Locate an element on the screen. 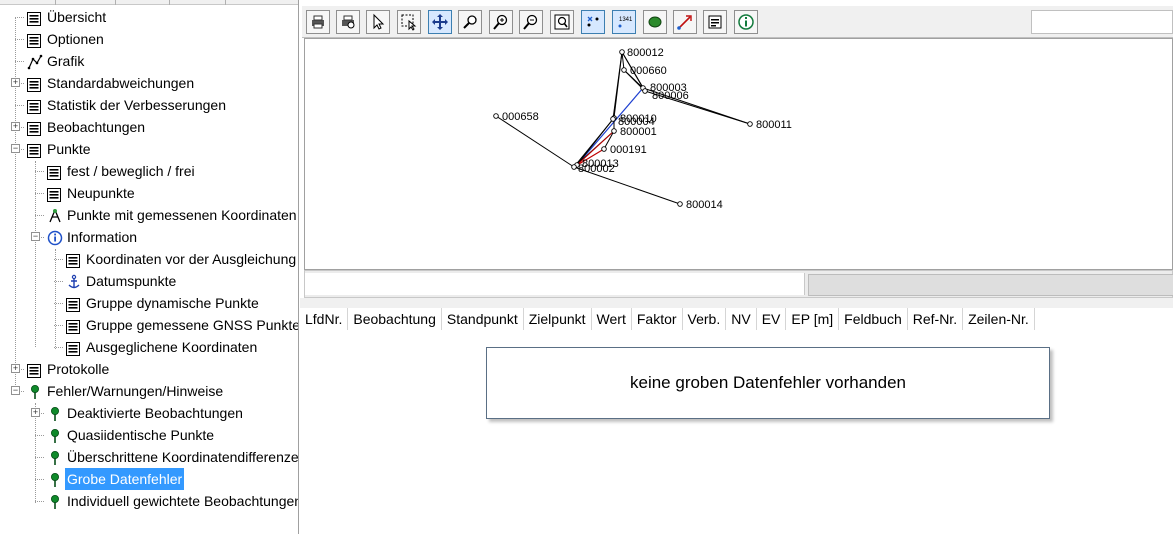  show-points-button is located at coordinates (593, 22).